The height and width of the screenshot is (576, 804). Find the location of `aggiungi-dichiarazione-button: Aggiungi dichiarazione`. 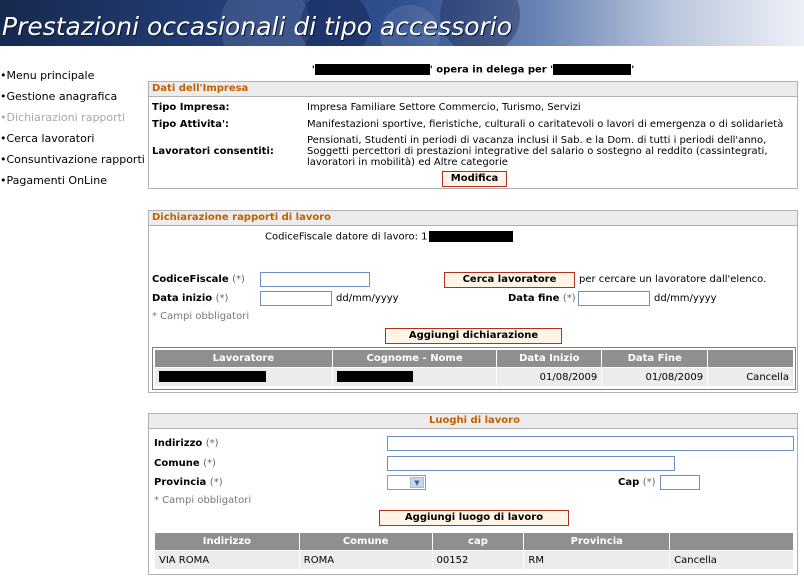

aggiungi-dichiarazione-button: Aggiungi dichiarazione is located at coordinates (473, 336).